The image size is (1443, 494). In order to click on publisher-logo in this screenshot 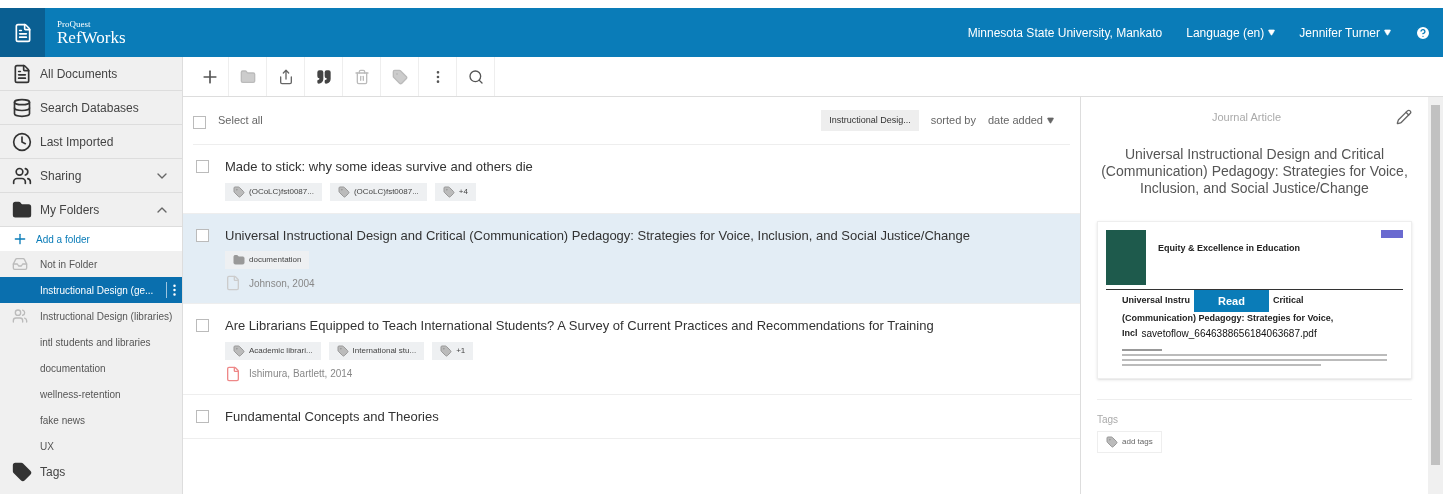, I will do `click(1392, 233)`.